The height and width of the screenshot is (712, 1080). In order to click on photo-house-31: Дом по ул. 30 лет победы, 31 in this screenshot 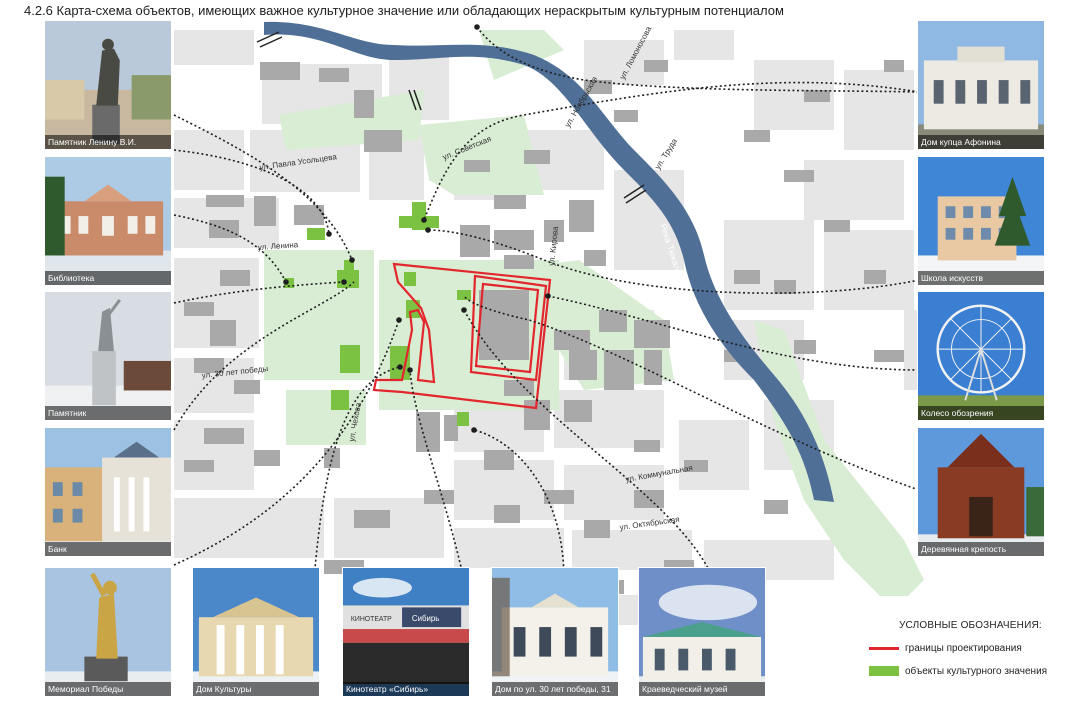, I will do `click(555, 632)`.